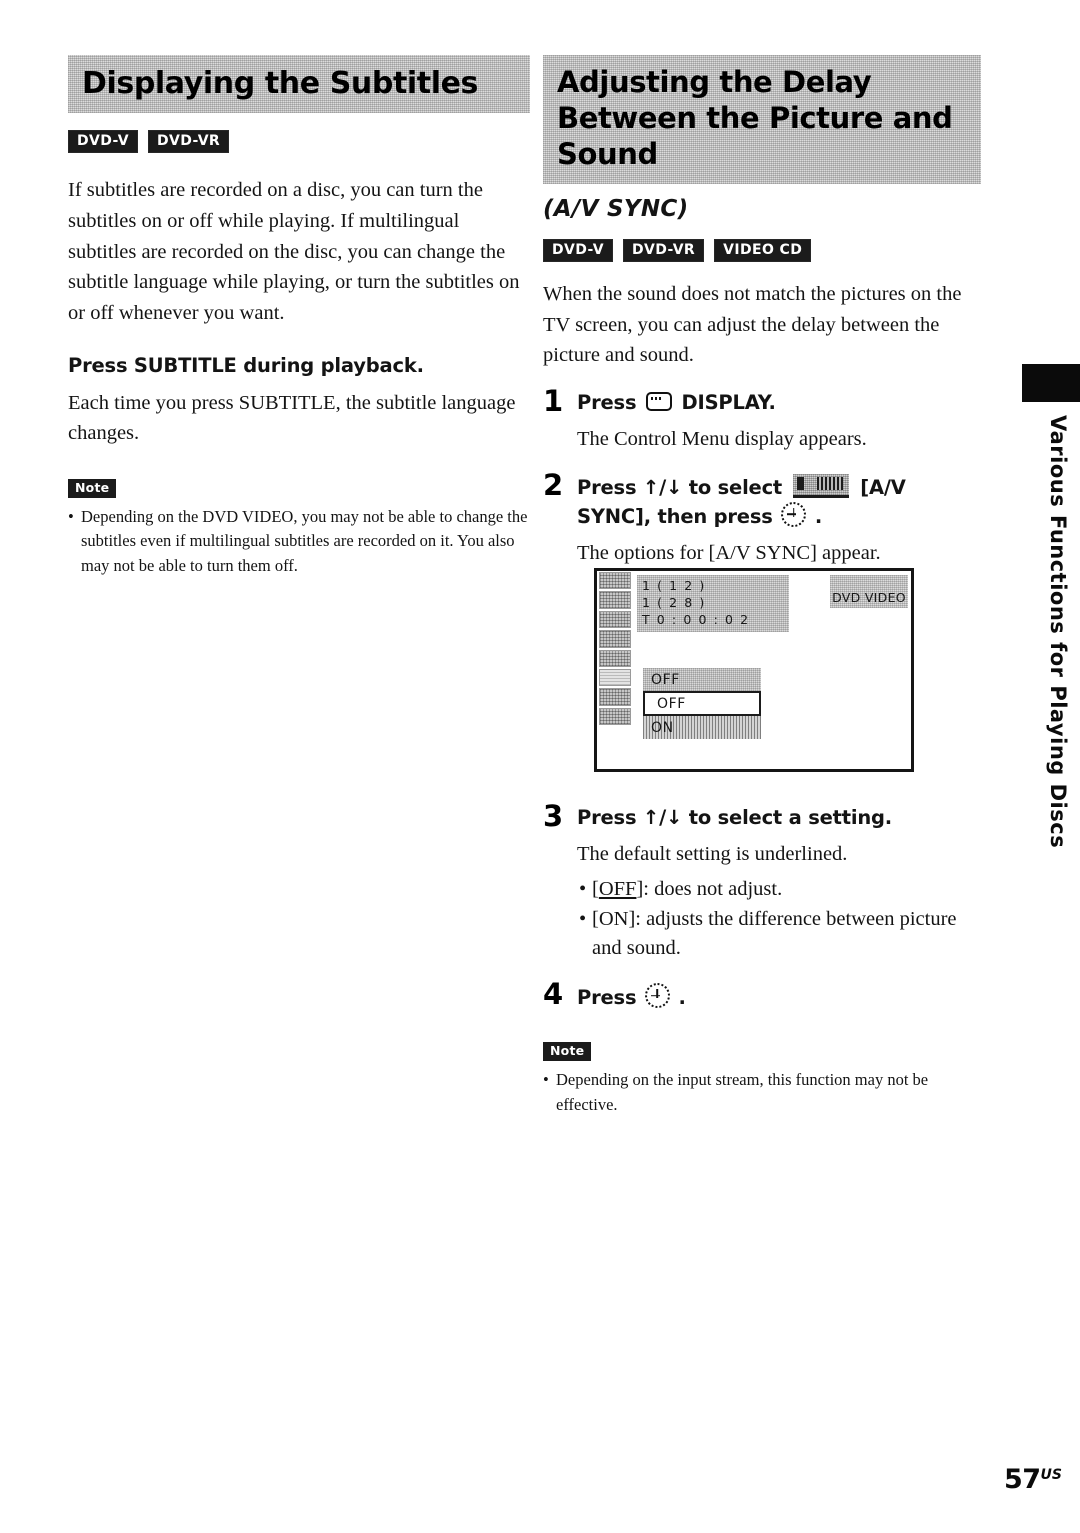 This screenshot has height=1533, width=1080. Describe the element at coordinates (1051, 1475) in the screenshot. I see `page-number-suffix: US` at that location.